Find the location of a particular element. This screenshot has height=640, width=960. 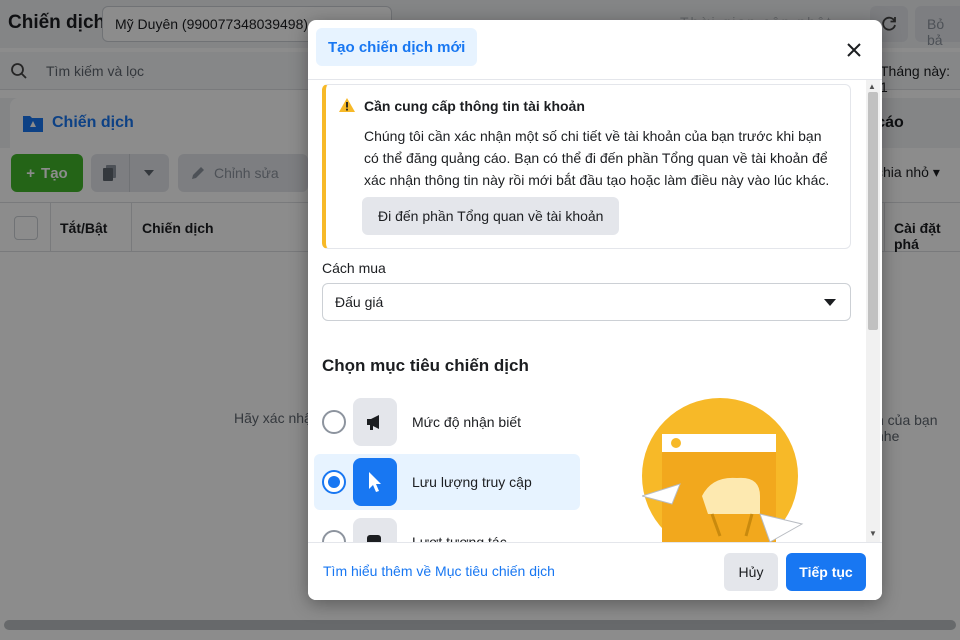

alert-title: Cần cung cấp thông tin tài khoản is located at coordinates (474, 106).